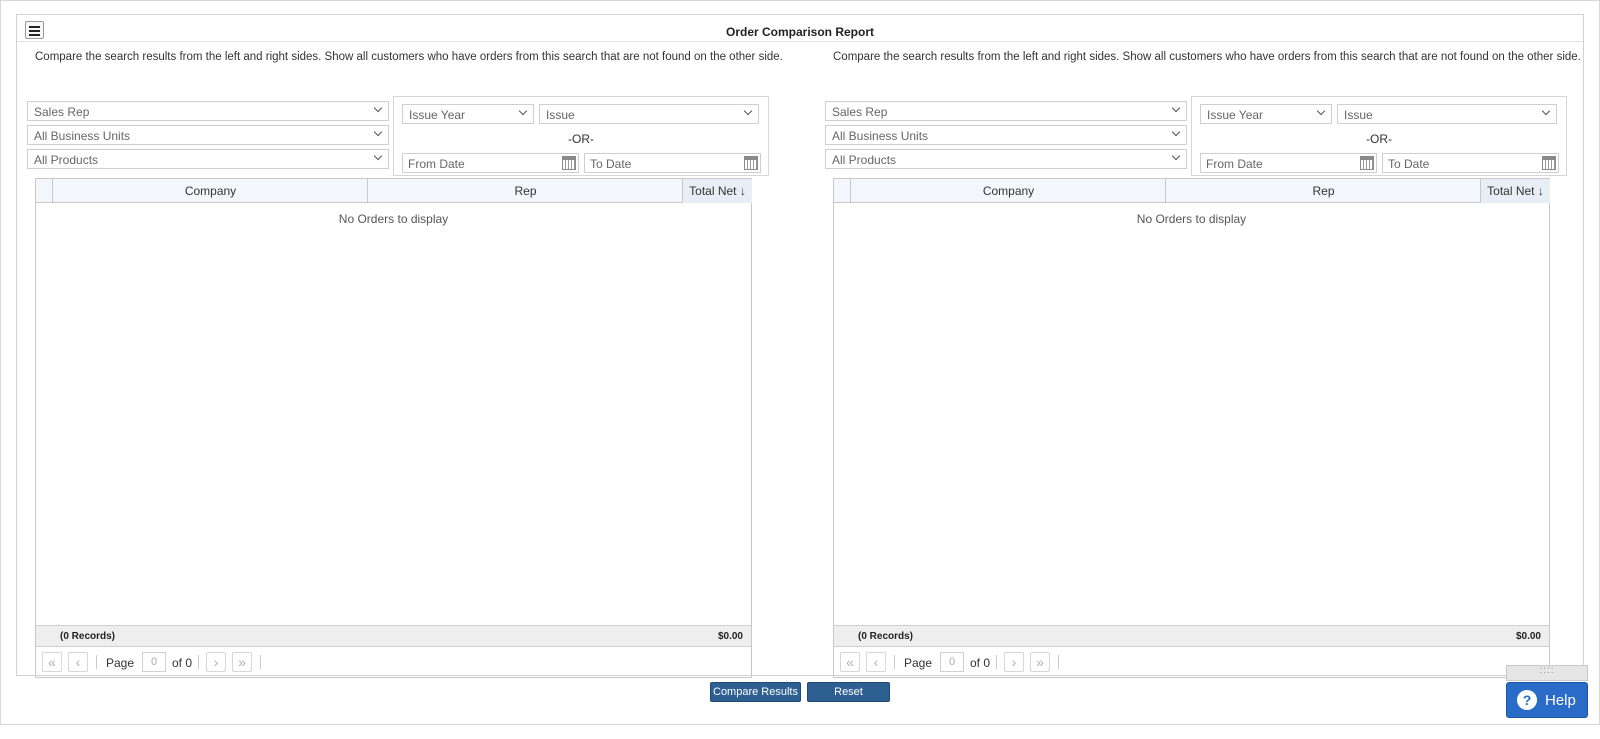  Describe the element at coordinates (755, 692) in the screenshot. I see `compare-results-button: Compare Results` at that location.